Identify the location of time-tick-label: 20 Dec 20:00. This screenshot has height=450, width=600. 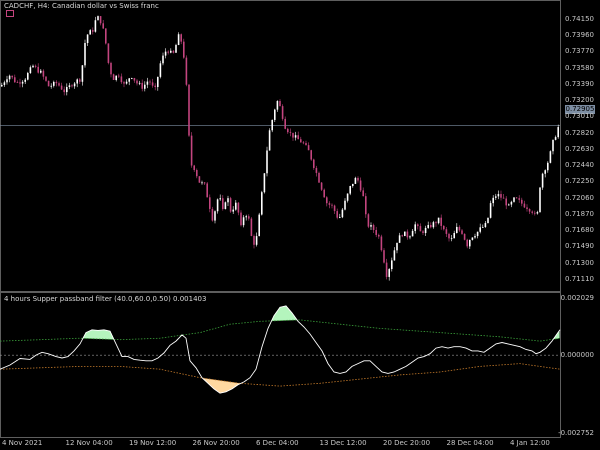
(407, 443).